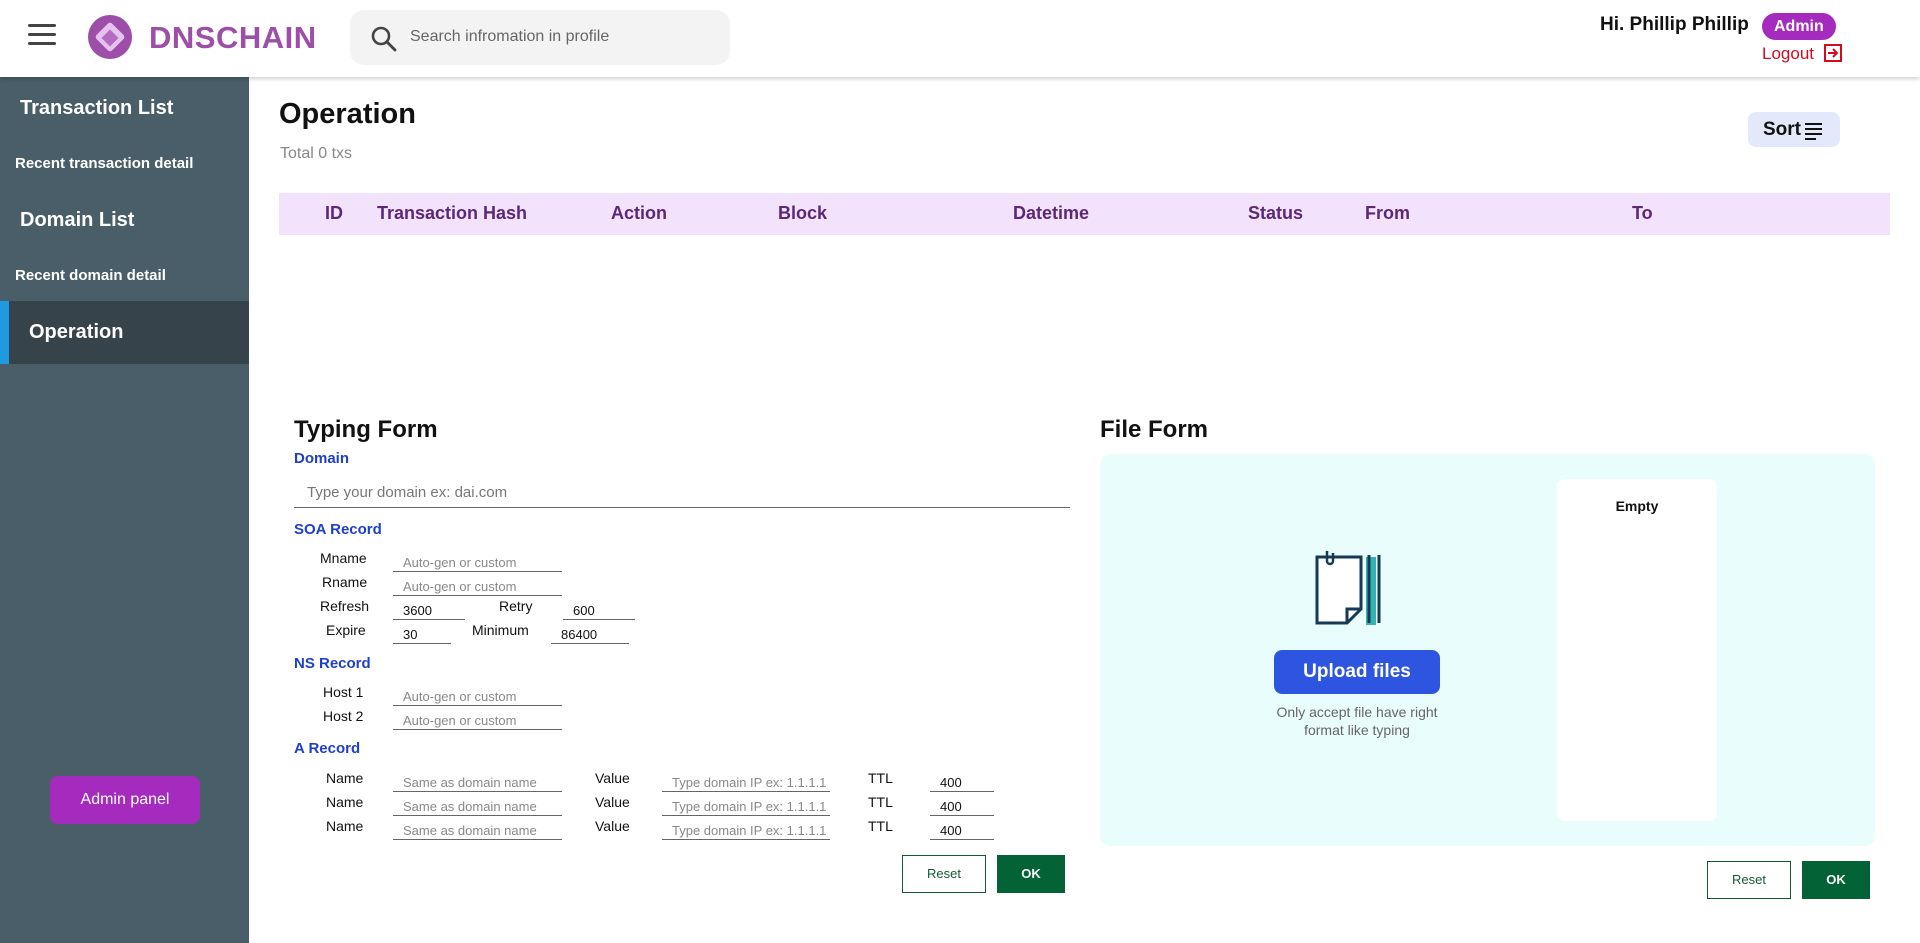  Describe the element at coordinates (1154, 429) in the screenshot. I see `file-form-title: File Form` at that location.